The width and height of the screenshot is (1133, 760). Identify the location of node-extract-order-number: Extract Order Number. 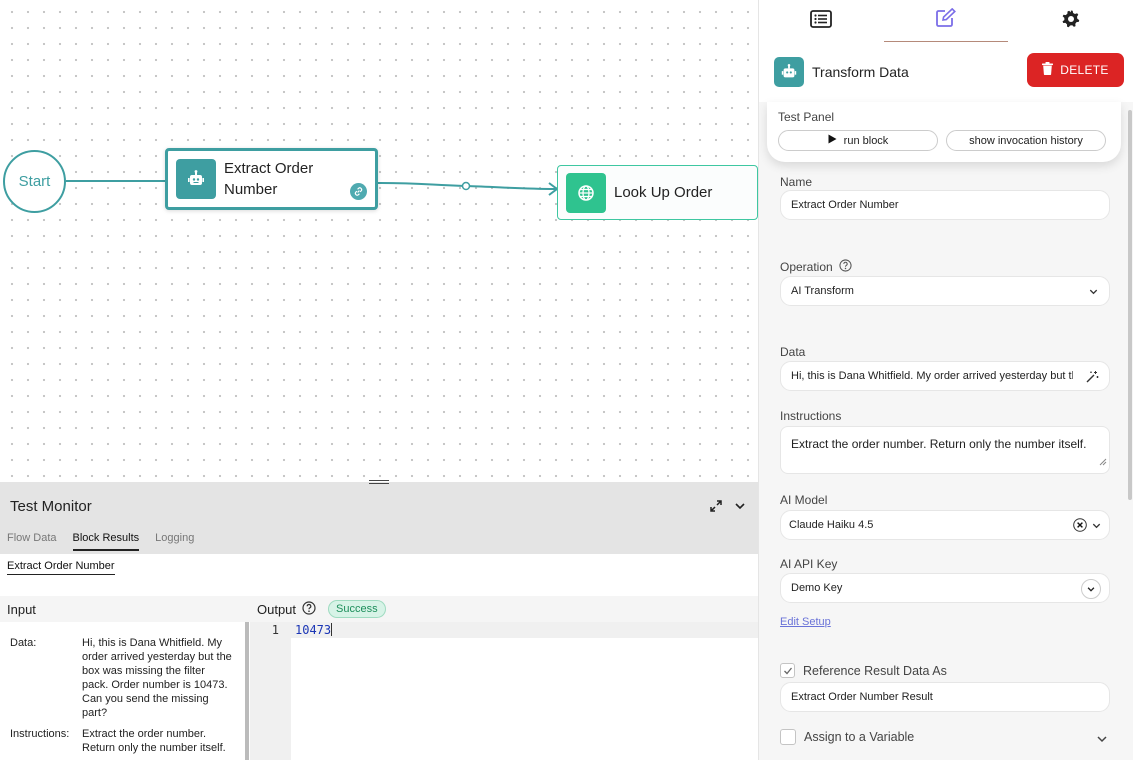
(271, 179).